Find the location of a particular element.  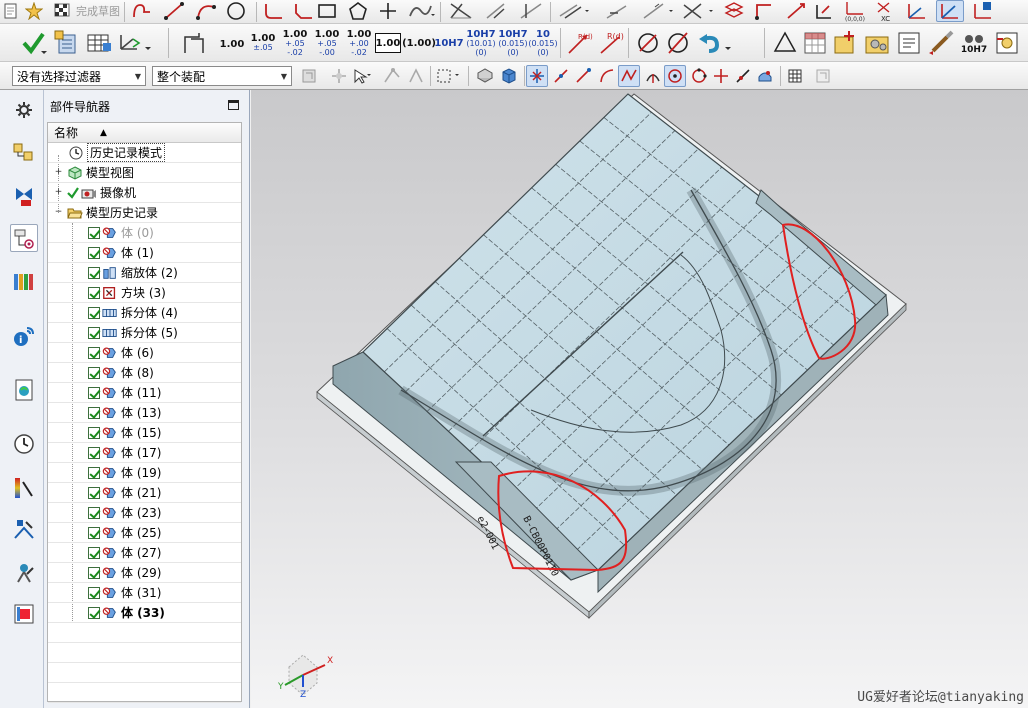

dimension-style-icon is located at coordinates (195, 43).